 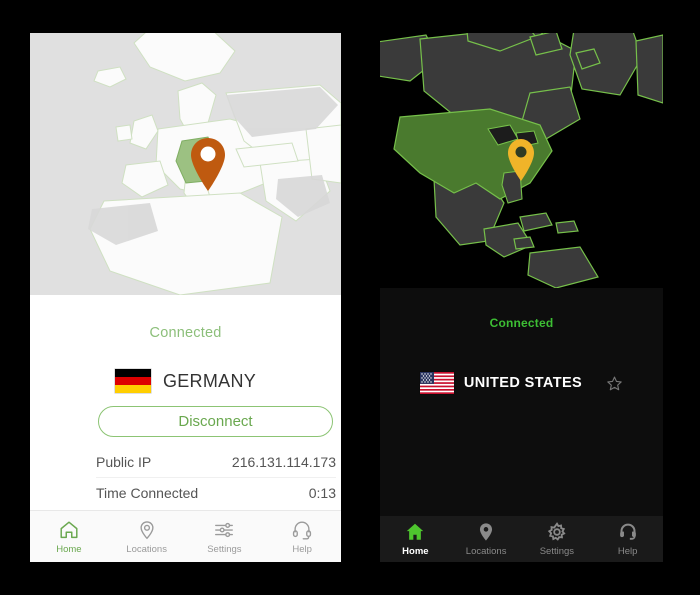 I want to click on stat-label: Public IP, so click(x=124, y=462).